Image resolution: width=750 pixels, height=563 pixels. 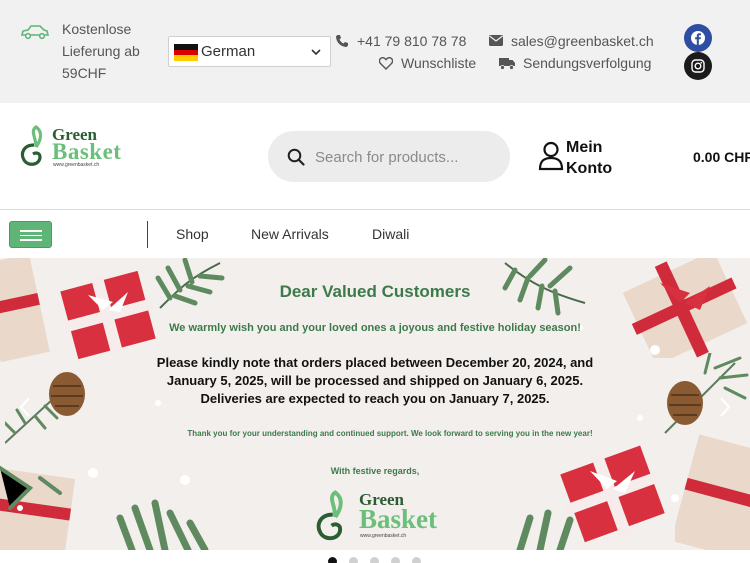 I want to click on instagram-icon, so click(x=698, y=66).